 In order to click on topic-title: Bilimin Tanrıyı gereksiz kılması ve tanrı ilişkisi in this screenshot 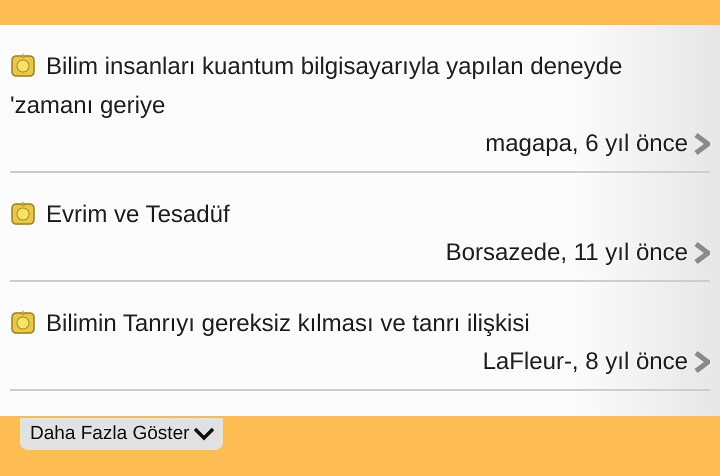, I will do `click(360, 323)`.